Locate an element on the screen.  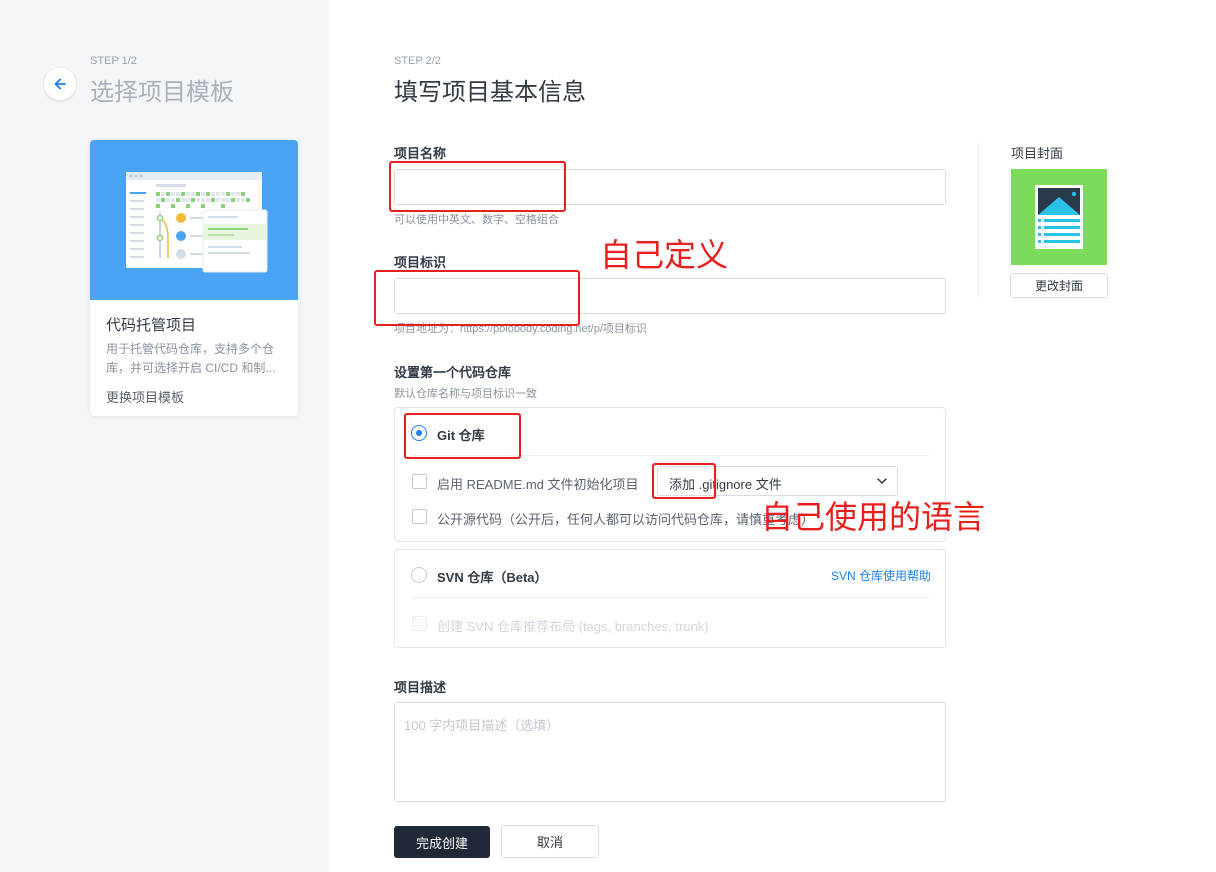
description-placeholder: 100 字内项目描述（选填） is located at coordinates (482, 725).